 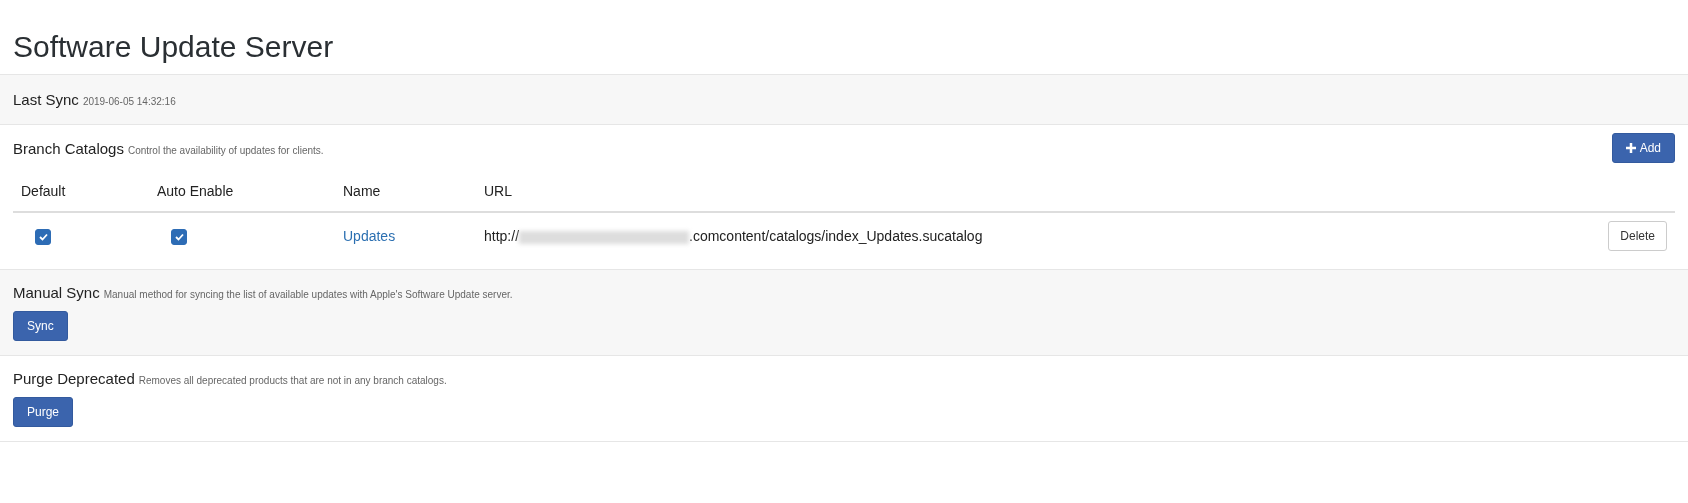 I want to click on column-header: Auto Enable, so click(x=242, y=191).